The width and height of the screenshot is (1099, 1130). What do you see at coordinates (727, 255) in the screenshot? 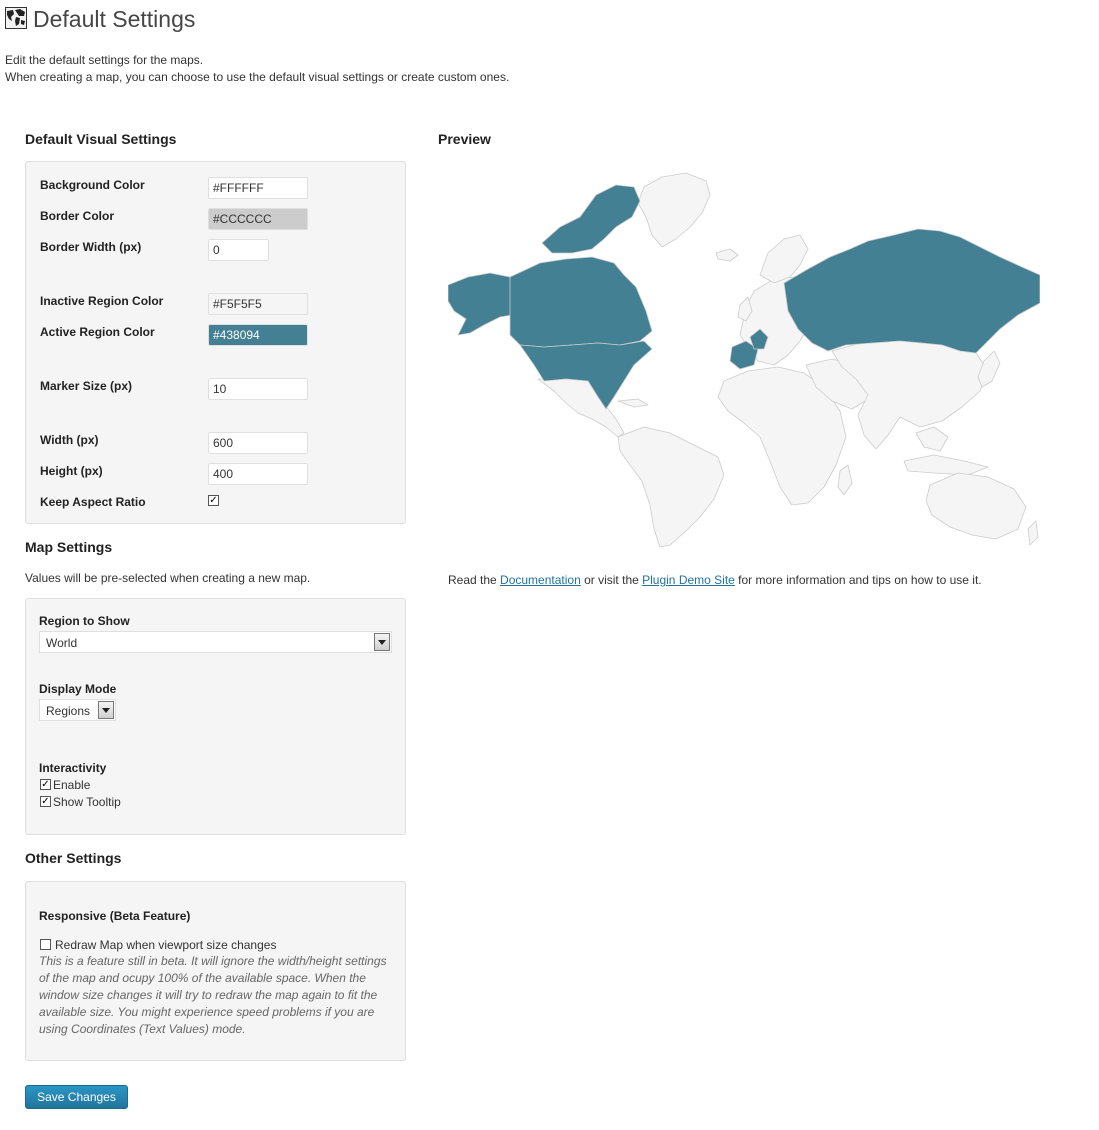
I see `region-iceland` at bounding box center [727, 255].